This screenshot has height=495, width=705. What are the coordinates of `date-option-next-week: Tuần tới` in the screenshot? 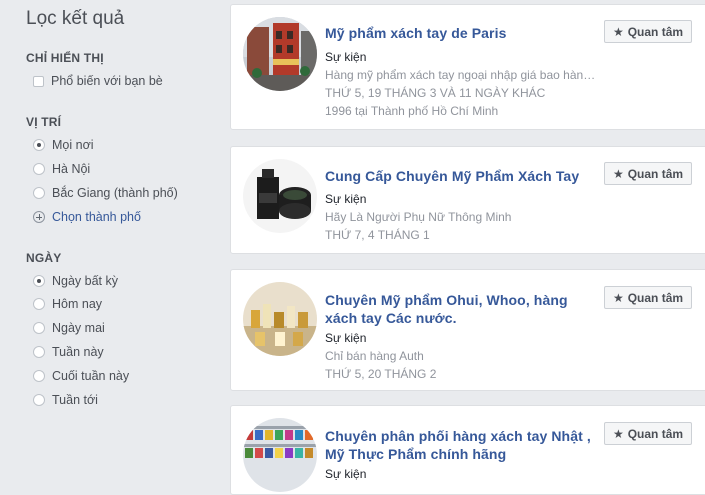 It's located at (65, 400).